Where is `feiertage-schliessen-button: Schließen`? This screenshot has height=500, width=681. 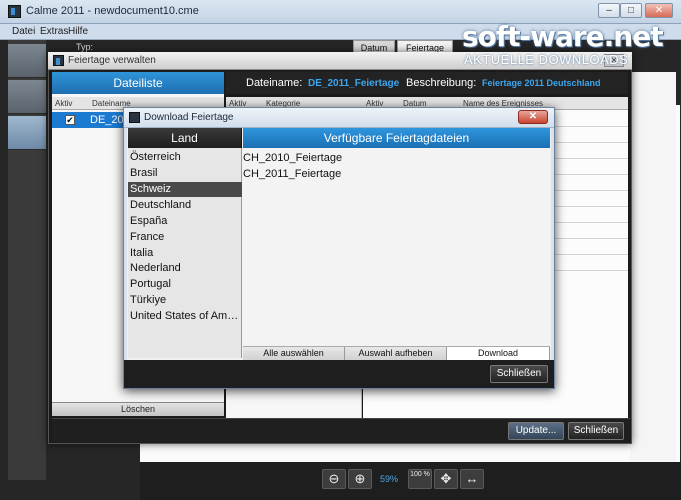
feiertage-schliessen-button: Schließen is located at coordinates (596, 431).